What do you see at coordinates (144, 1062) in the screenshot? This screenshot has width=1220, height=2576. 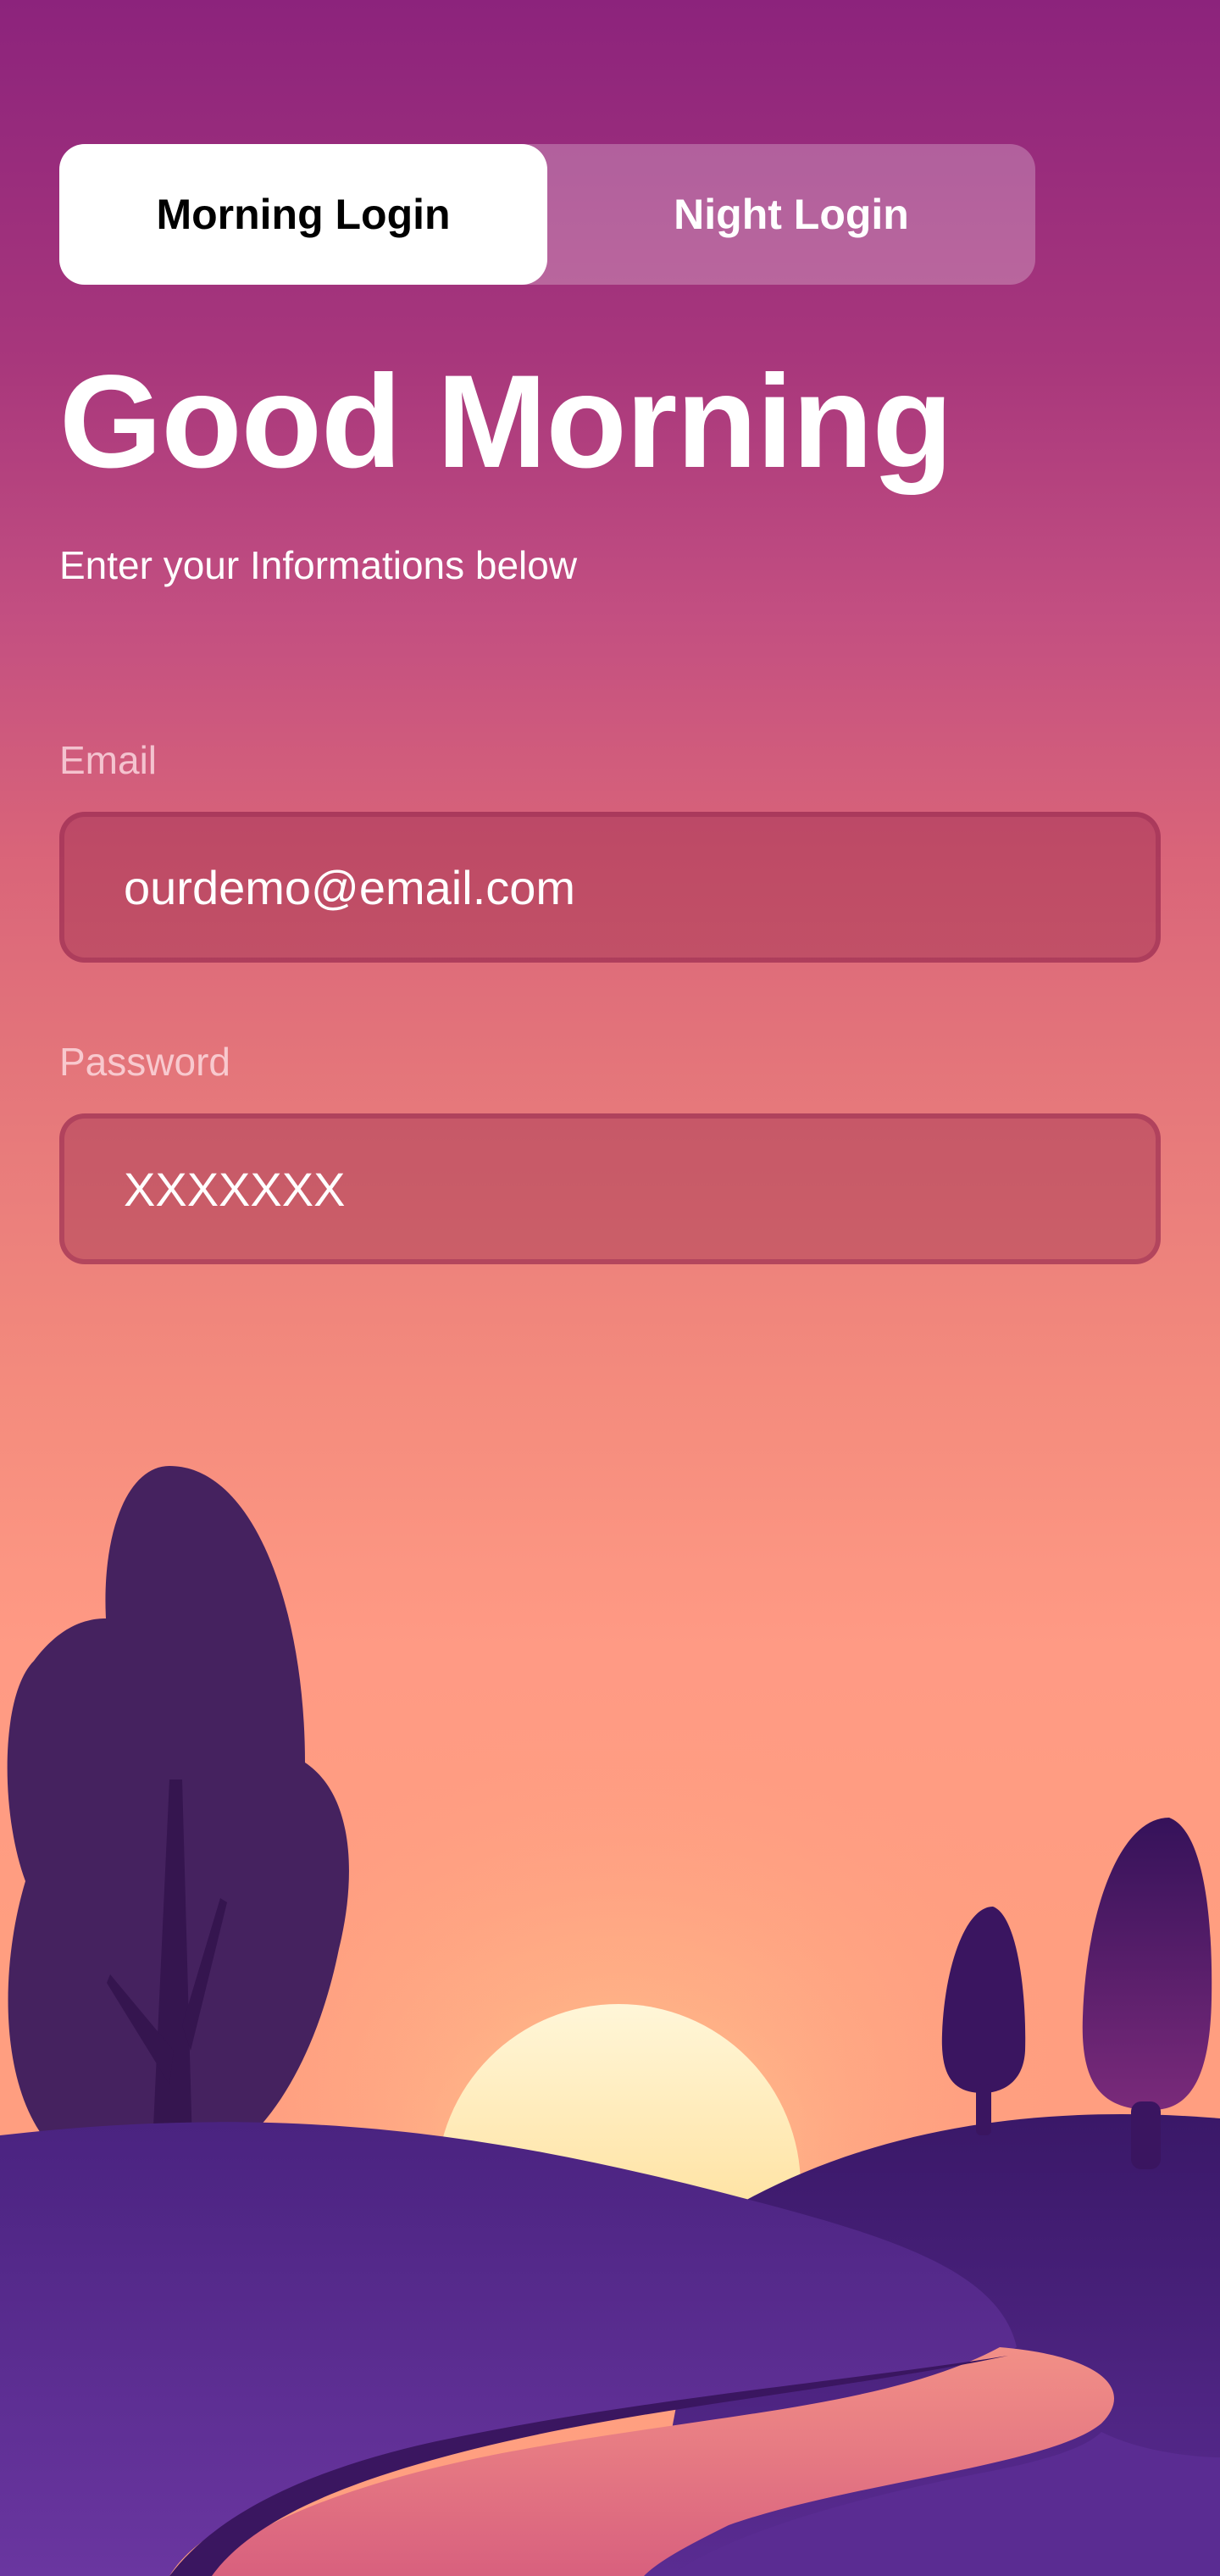 I see `password-label: Password` at bounding box center [144, 1062].